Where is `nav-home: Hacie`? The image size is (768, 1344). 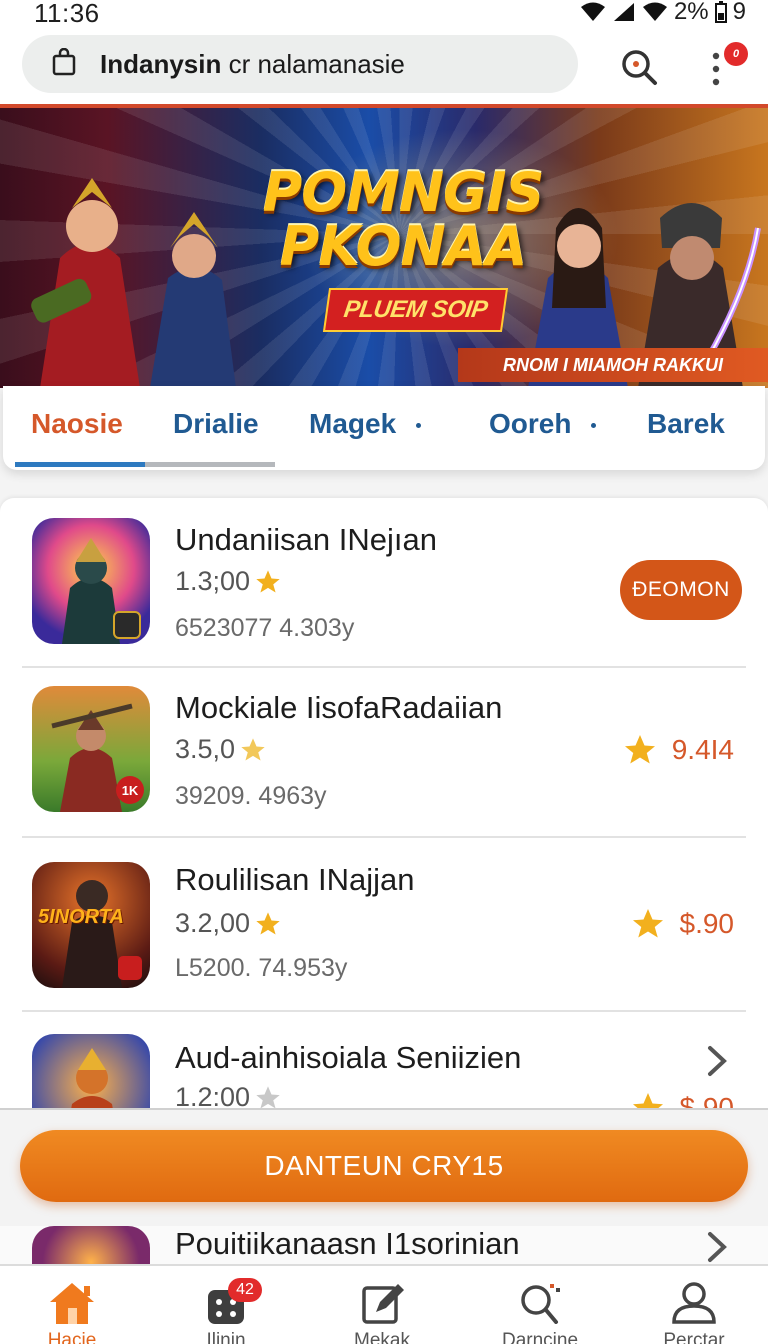
nav-home: Hacie is located at coordinates (72, 1312).